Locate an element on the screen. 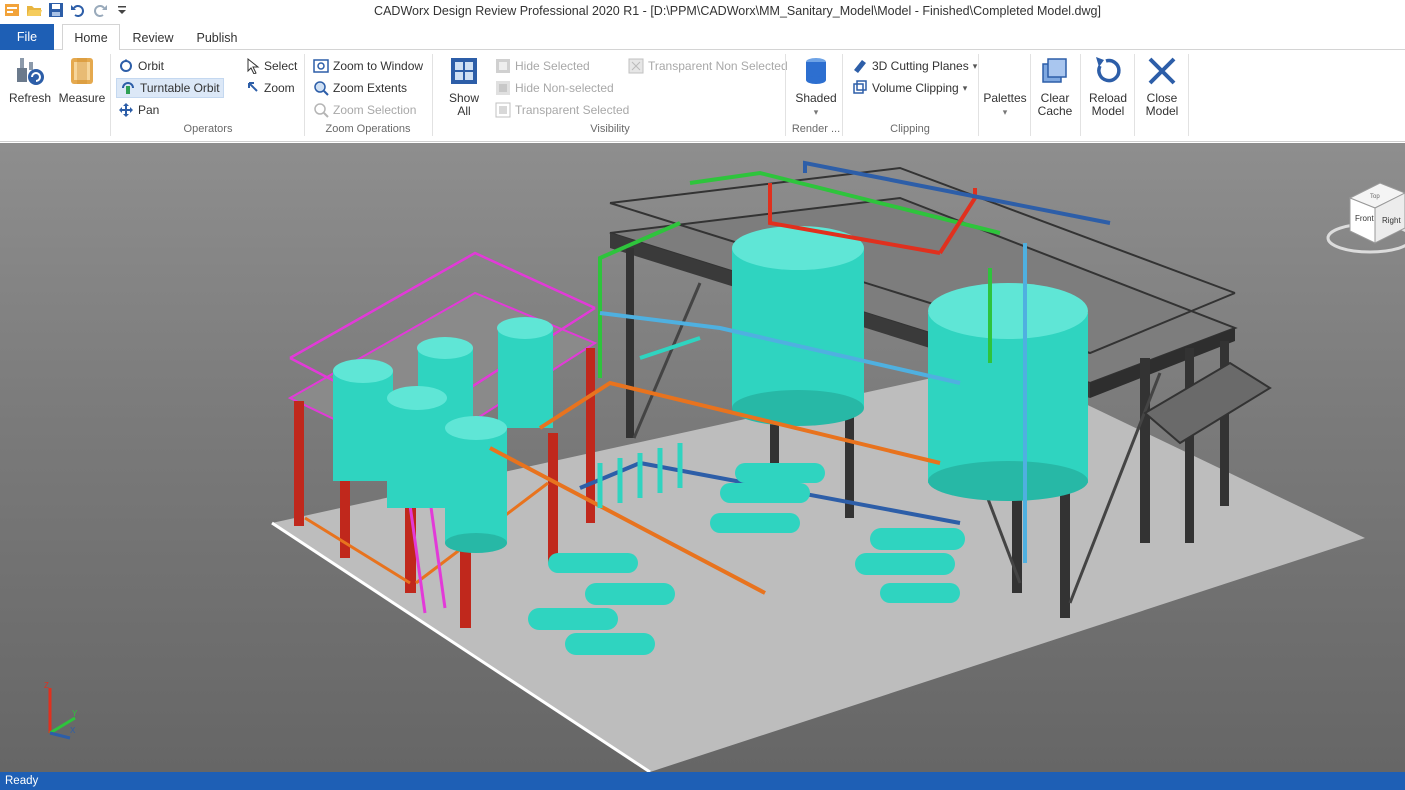 The width and height of the screenshot is (1405, 790). close-model-button: Close Model is located at coordinates (1162, 86).